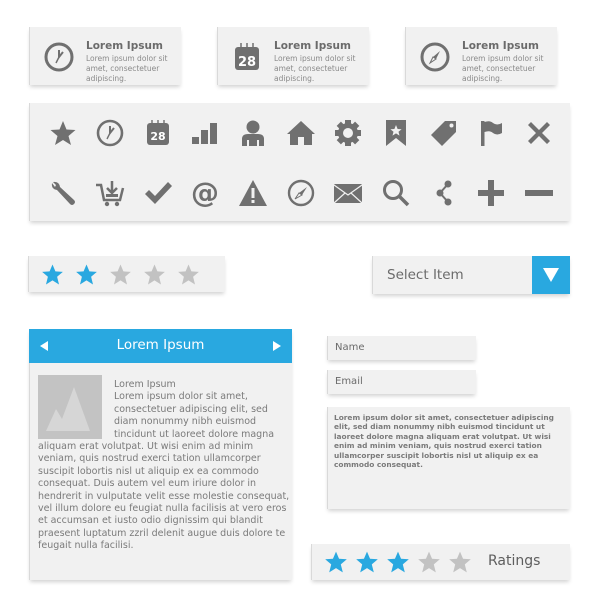 The height and width of the screenshot is (600, 600). Describe the element at coordinates (401, 348) in the screenshot. I see `name-field: Name` at that location.